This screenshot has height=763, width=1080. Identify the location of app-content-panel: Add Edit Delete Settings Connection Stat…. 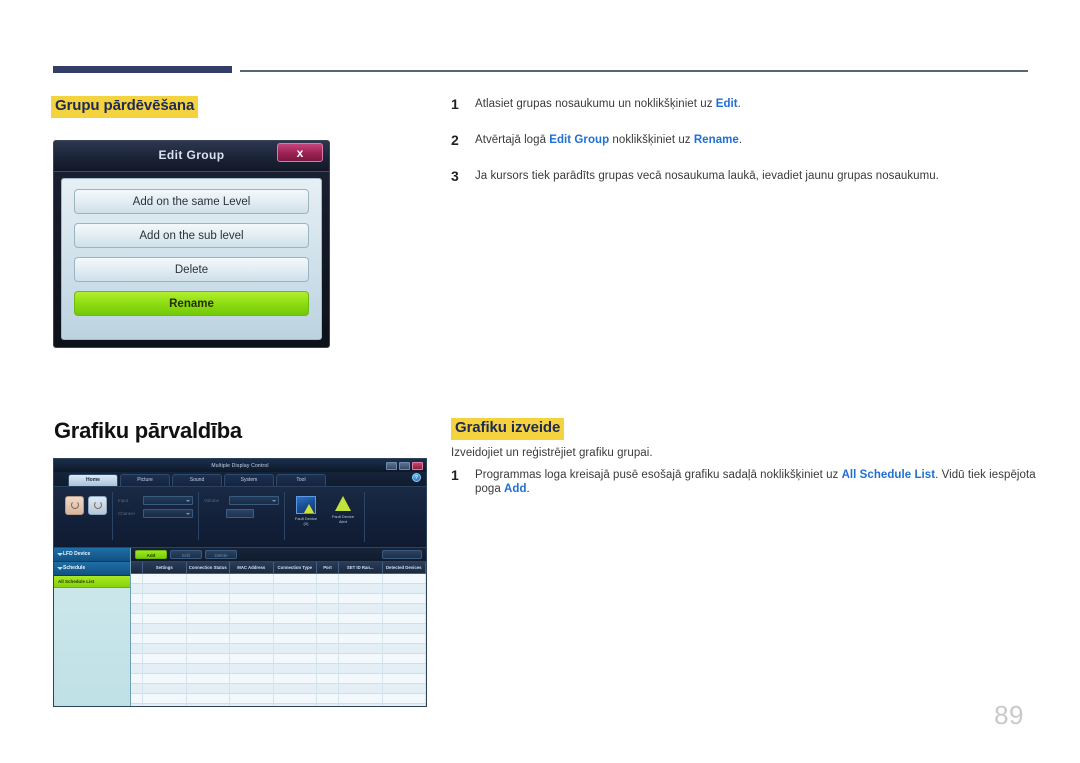
(278, 627).